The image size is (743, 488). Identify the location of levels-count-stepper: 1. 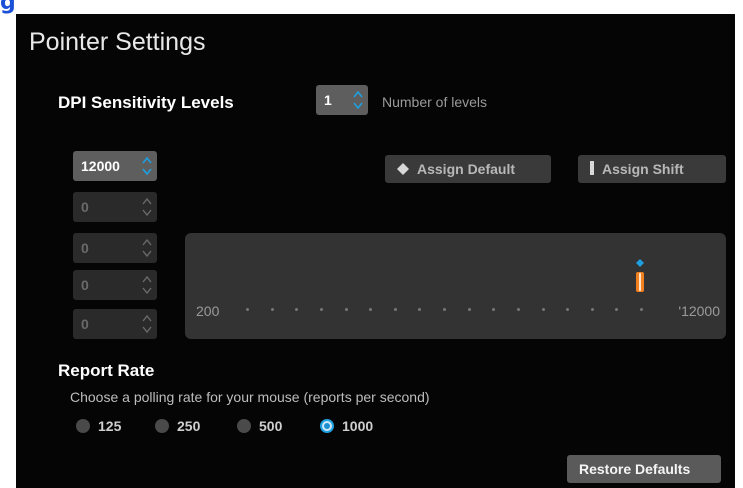
(342, 100).